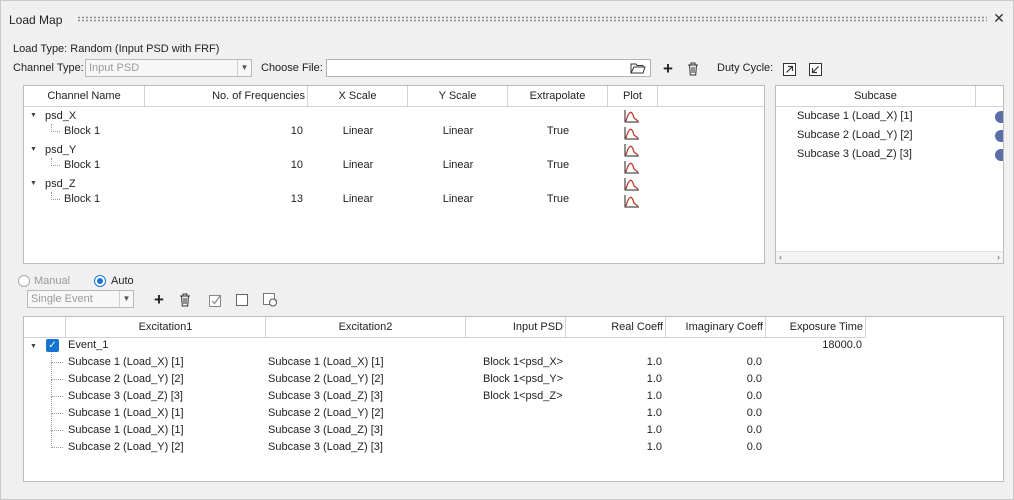  I want to click on uncheck-all-button, so click(242, 300).